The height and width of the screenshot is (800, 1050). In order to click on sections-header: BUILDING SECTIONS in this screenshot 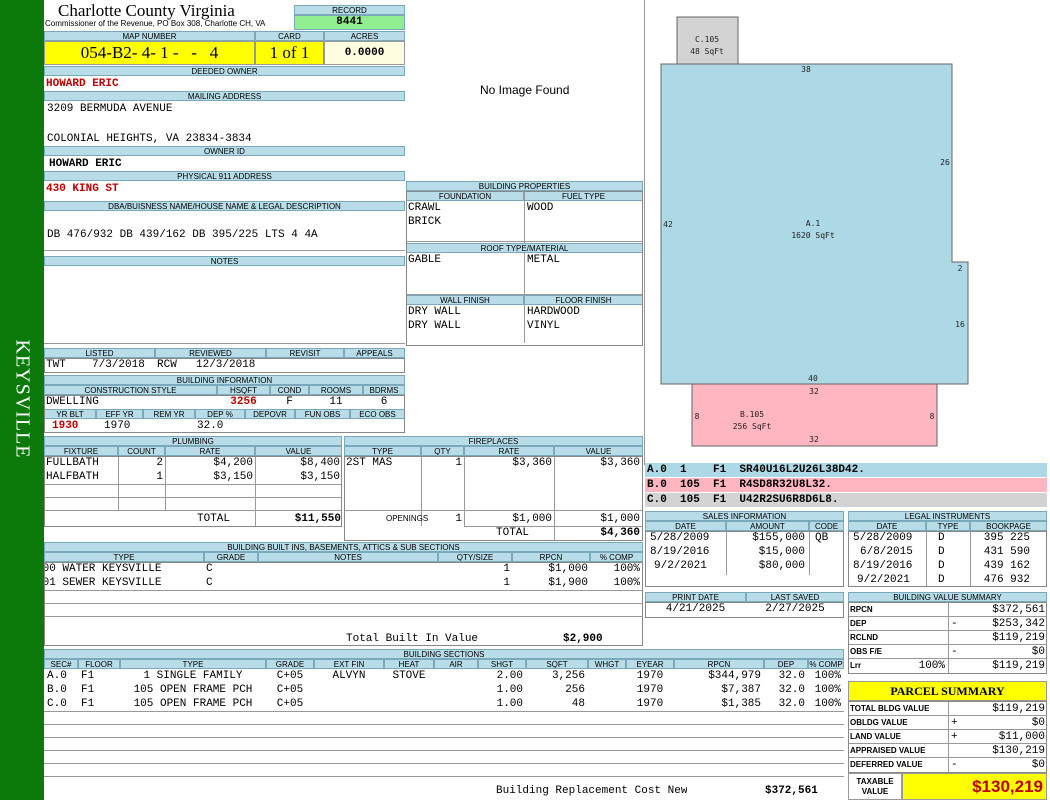, I will do `click(444, 654)`.